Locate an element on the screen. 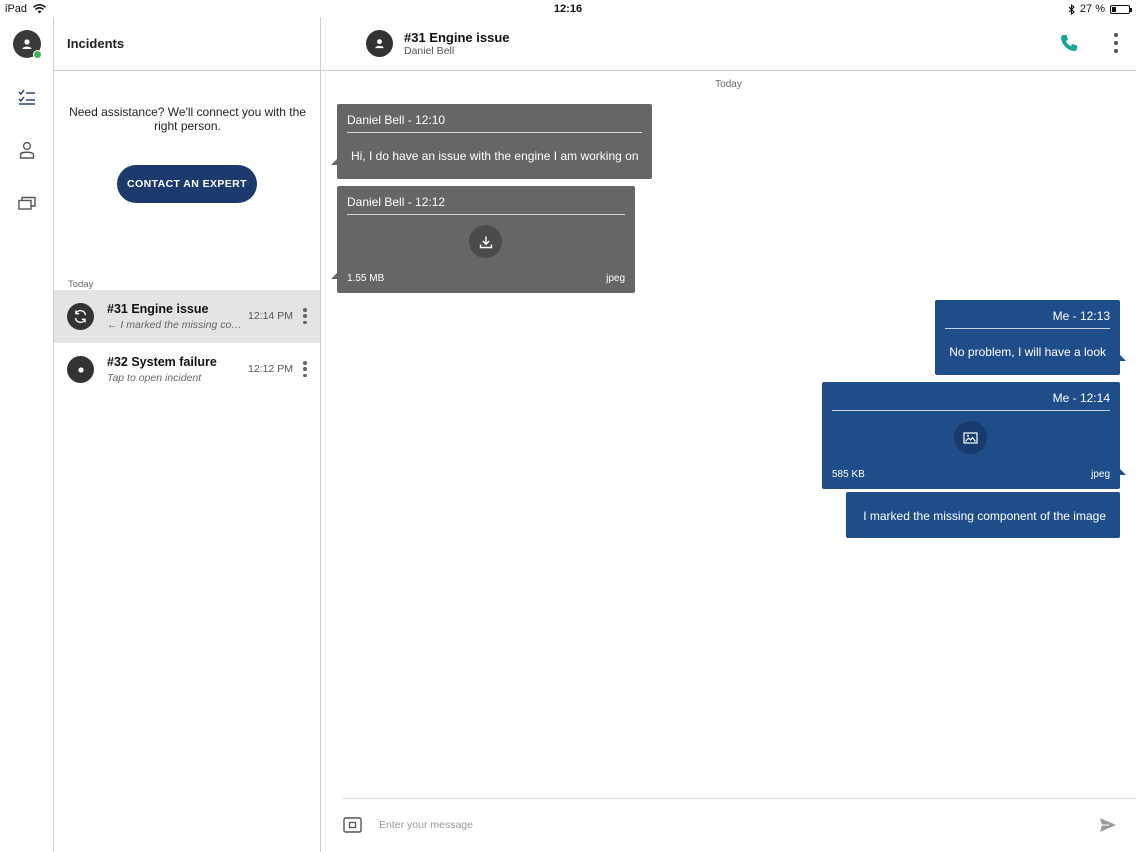  incidents-list-icon is located at coordinates (27, 97).